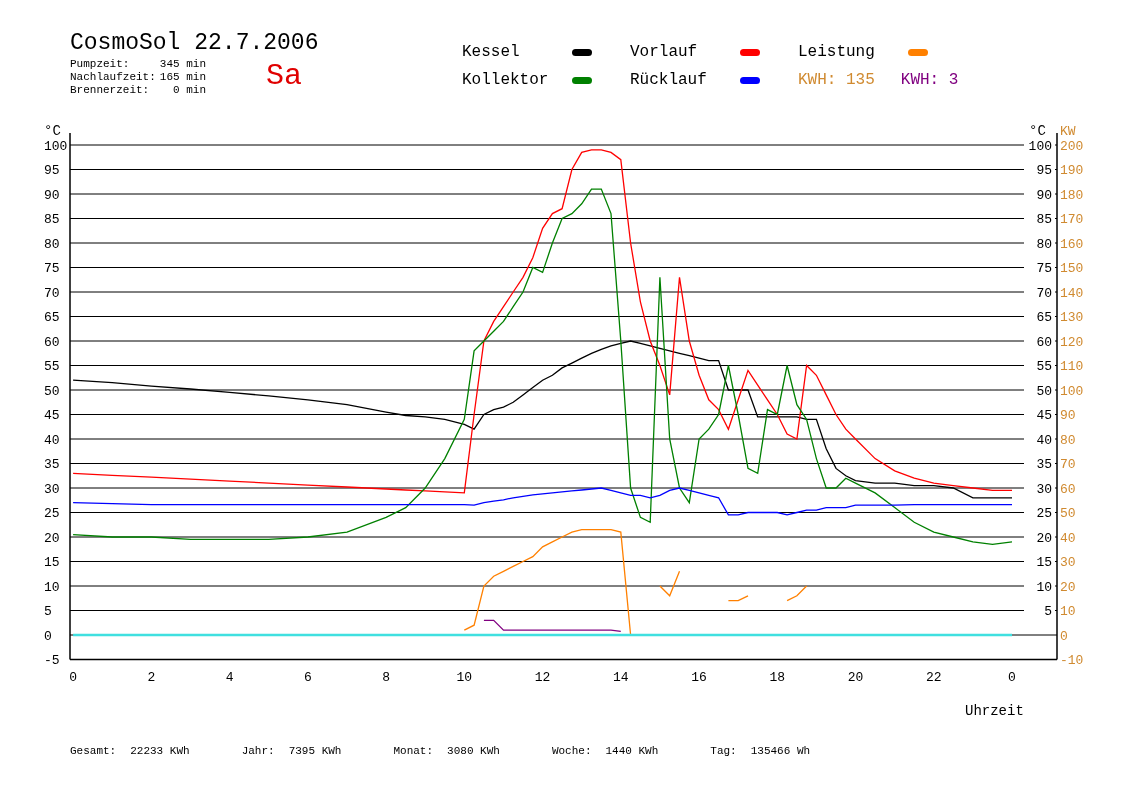  What do you see at coordinates (473, 751) in the screenshot?
I see `total-value: 3080 KWh` at bounding box center [473, 751].